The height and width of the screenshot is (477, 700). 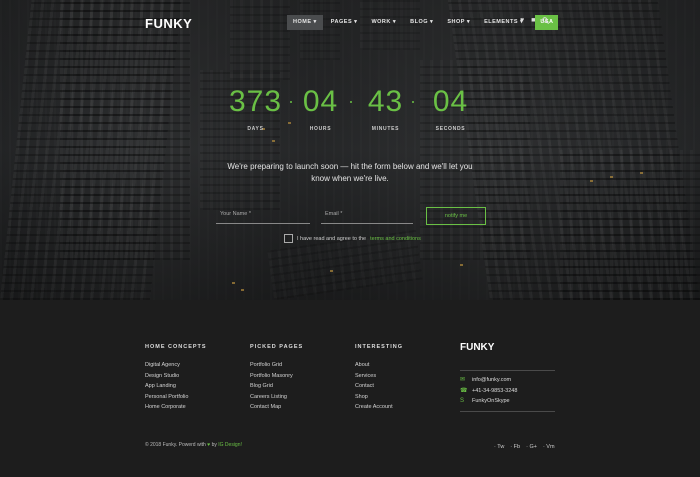 I want to click on social-links: · Tw · Fb · G+ · Vm, so click(x=524, y=447).